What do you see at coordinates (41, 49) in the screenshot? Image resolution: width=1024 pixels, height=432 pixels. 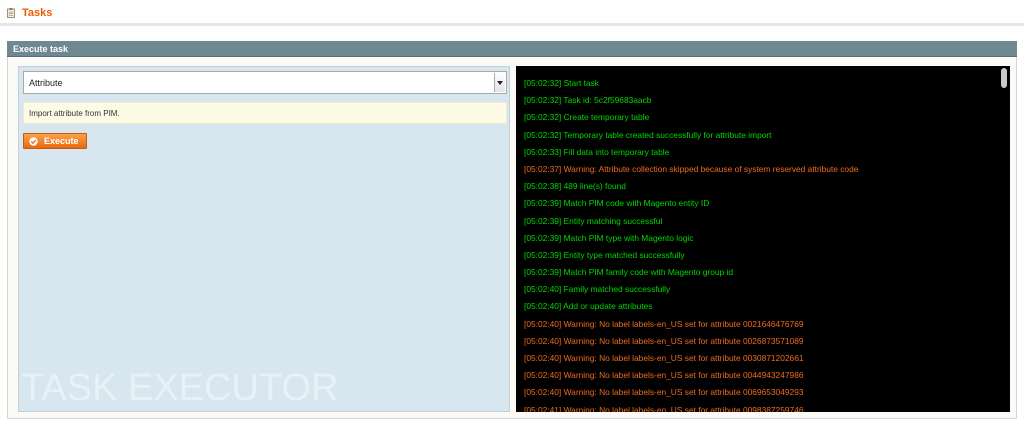 I see `fieldset-legend: Execute task` at bounding box center [41, 49].